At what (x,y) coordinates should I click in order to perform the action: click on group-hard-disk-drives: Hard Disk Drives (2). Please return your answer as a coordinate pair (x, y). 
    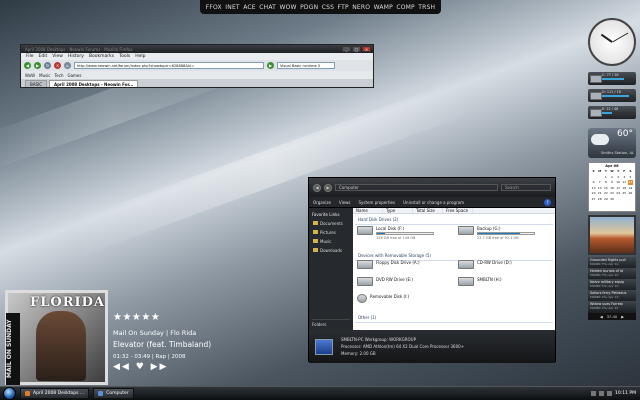
    Looking at the image, I should click on (454, 220).